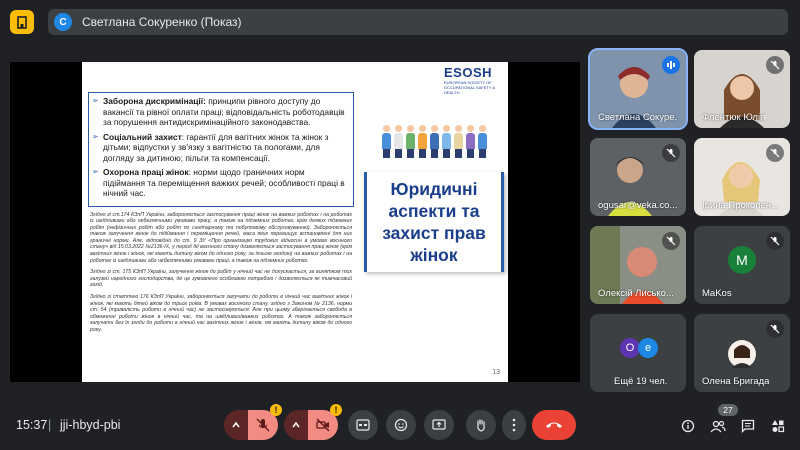 This screenshot has height=450, width=800. What do you see at coordinates (742, 89) in the screenshot?
I see `participant-tile: Флентюк Юлія` at bounding box center [742, 89].